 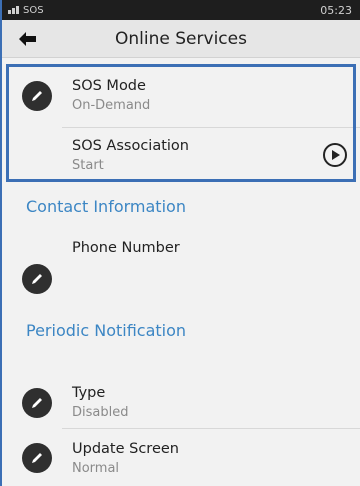 What do you see at coordinates (181, 95) in the screenshot?
I see `sos-mode-row: SOS Mode On-Demand` at bounding box center [181, 95].